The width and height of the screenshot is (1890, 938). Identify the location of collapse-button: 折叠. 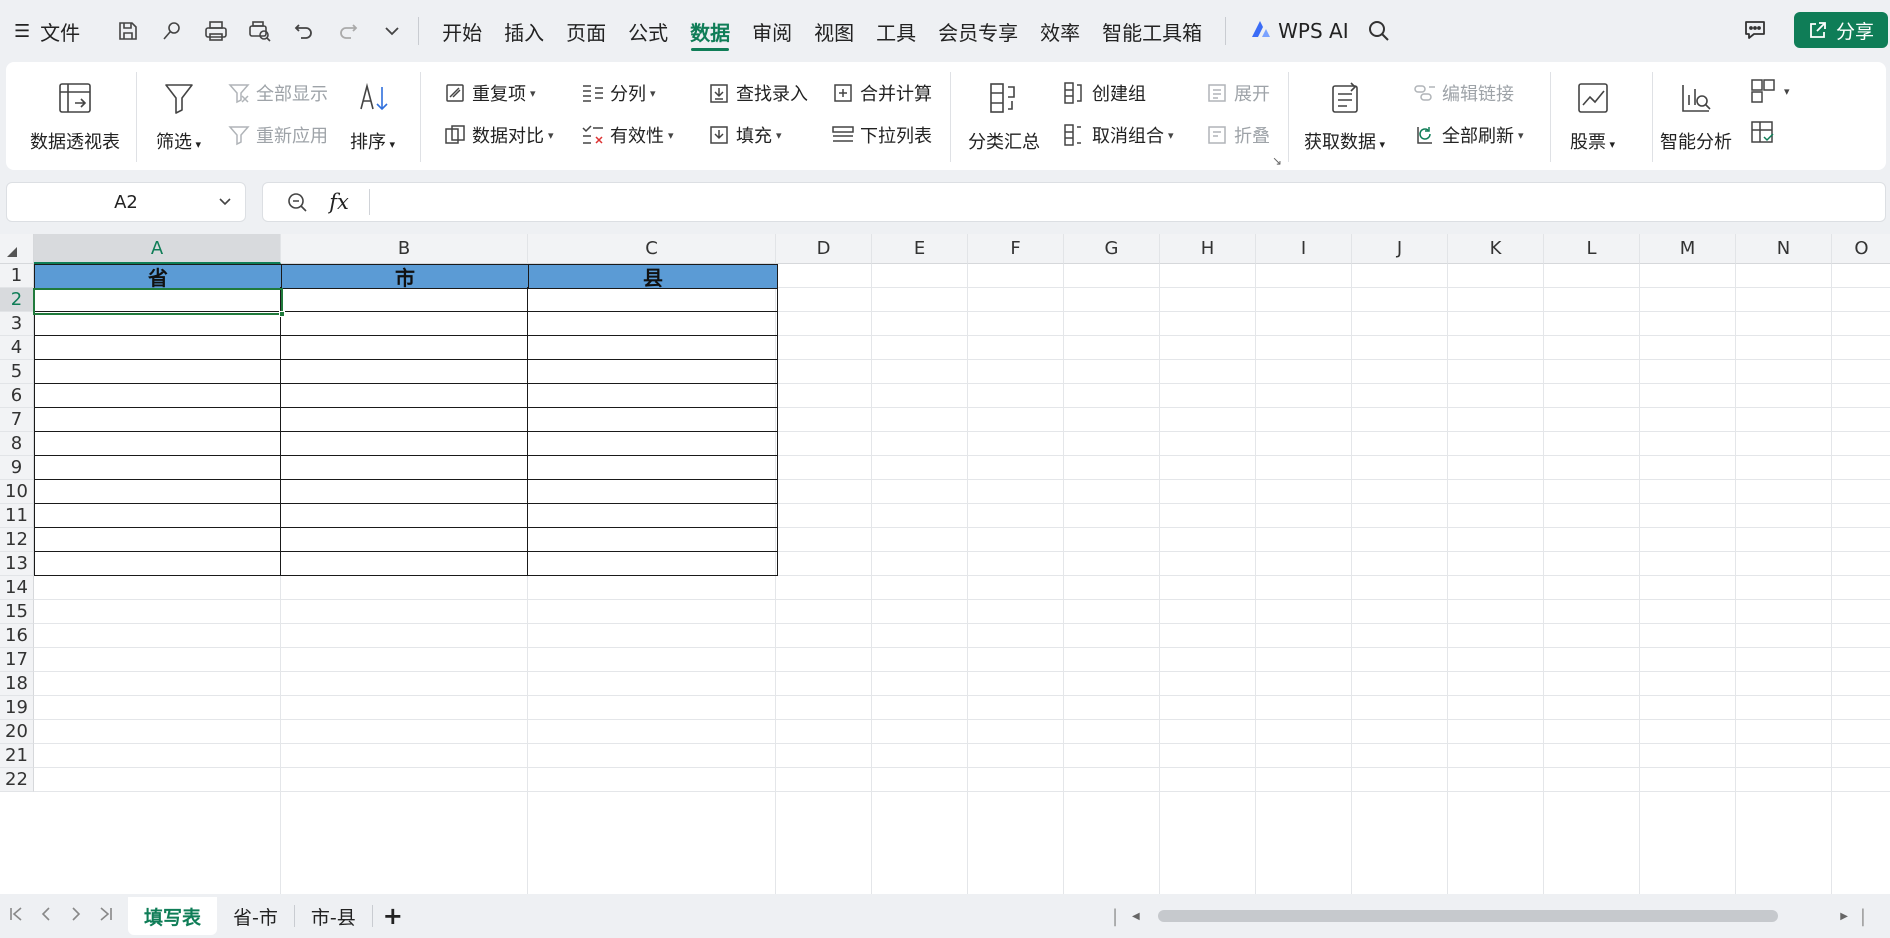
(1237, 135).